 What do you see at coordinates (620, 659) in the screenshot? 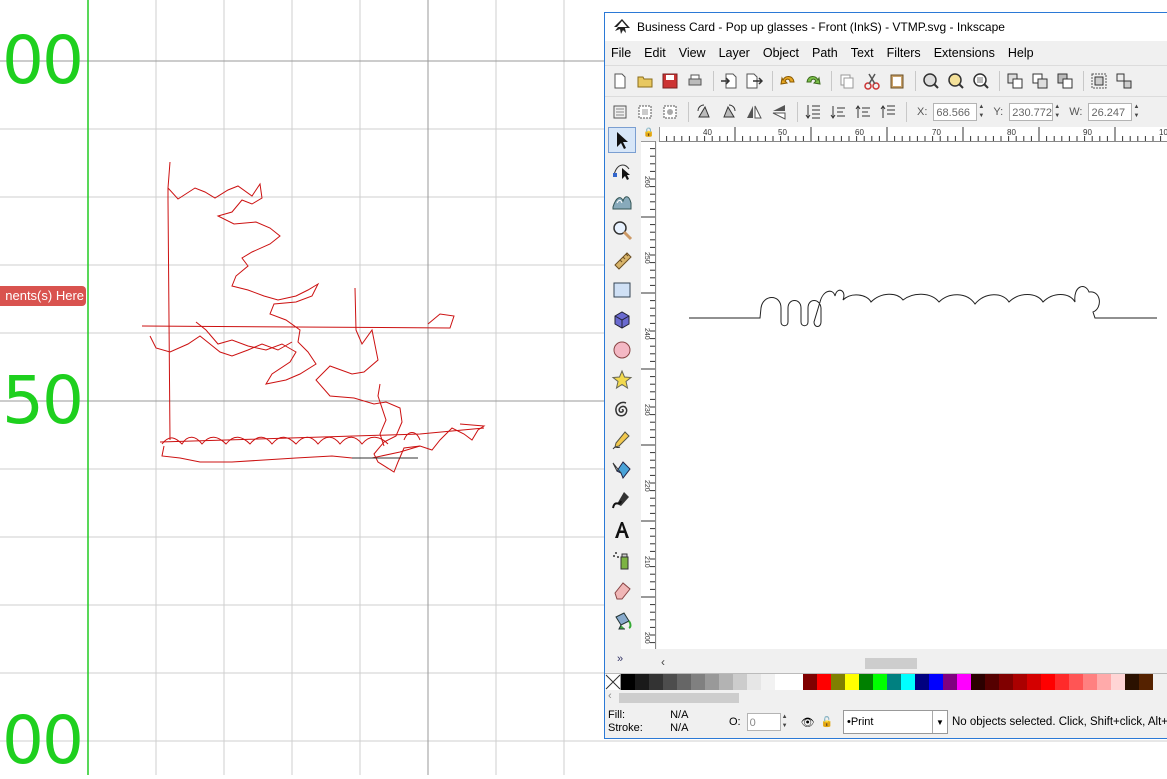
I see `expand-toolbox-button: »` at bounding box center [620, 659].